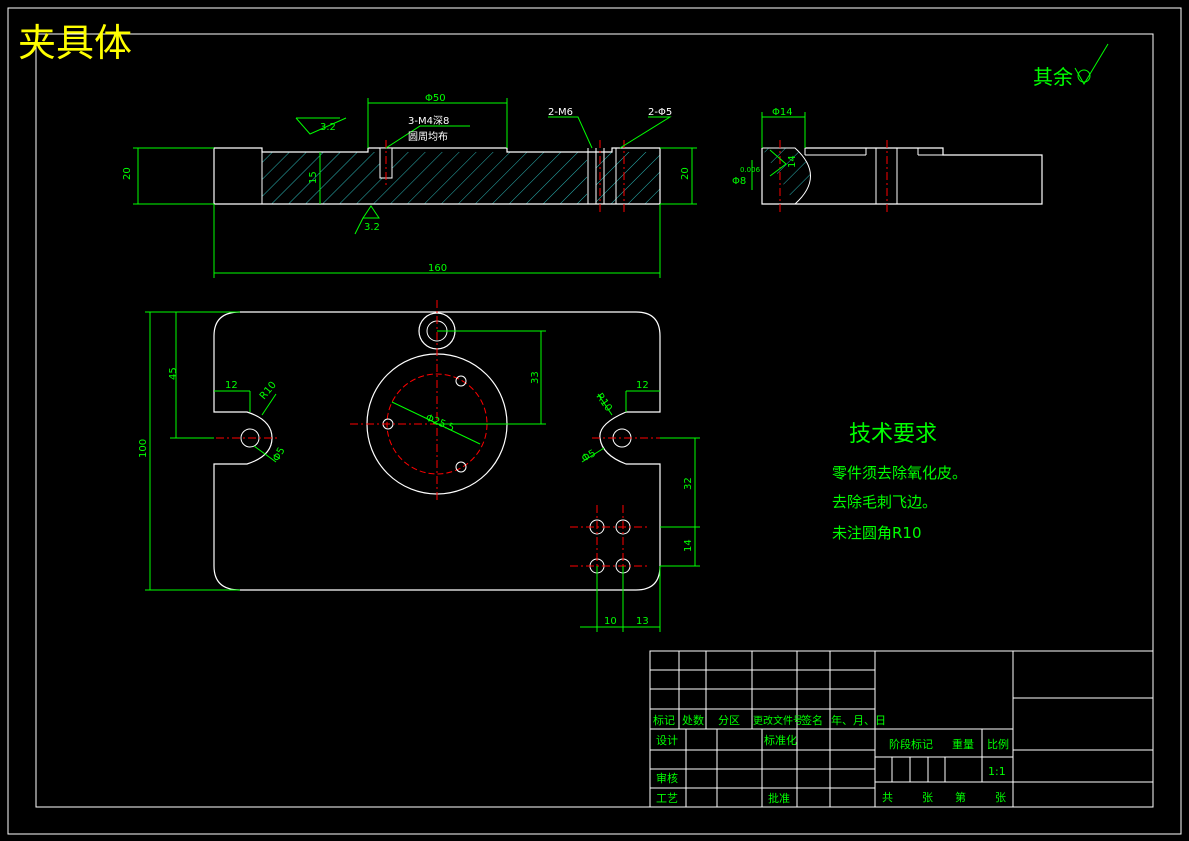 The width and height of the screenshot is (1189, 841). What do you see at coordinates (812, 720) in the screenshot?
I see `tb-header-signature: 签名` at bounding box center [812, 720].